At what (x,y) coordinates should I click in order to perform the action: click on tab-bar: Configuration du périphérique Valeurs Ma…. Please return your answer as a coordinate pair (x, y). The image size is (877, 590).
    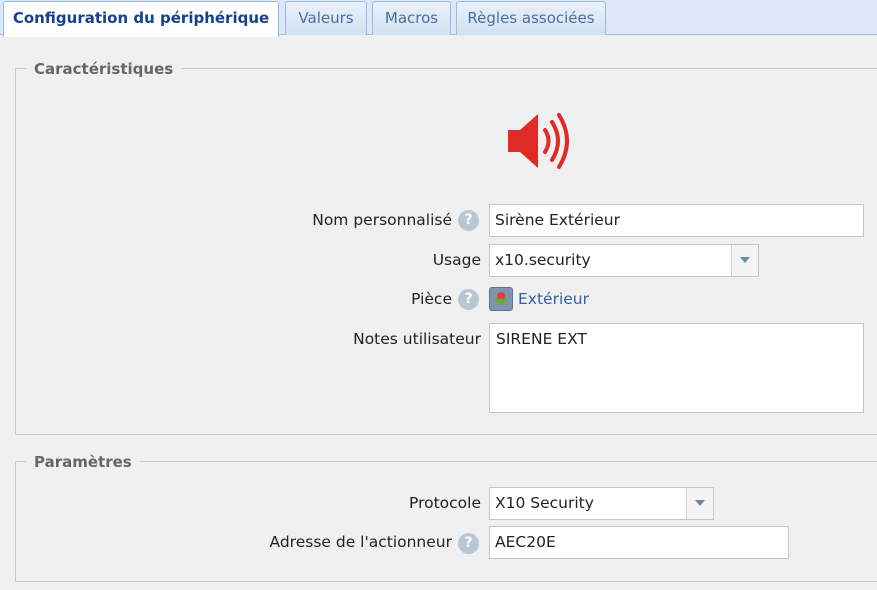
    Looking at the image, I should click on (438, 18).